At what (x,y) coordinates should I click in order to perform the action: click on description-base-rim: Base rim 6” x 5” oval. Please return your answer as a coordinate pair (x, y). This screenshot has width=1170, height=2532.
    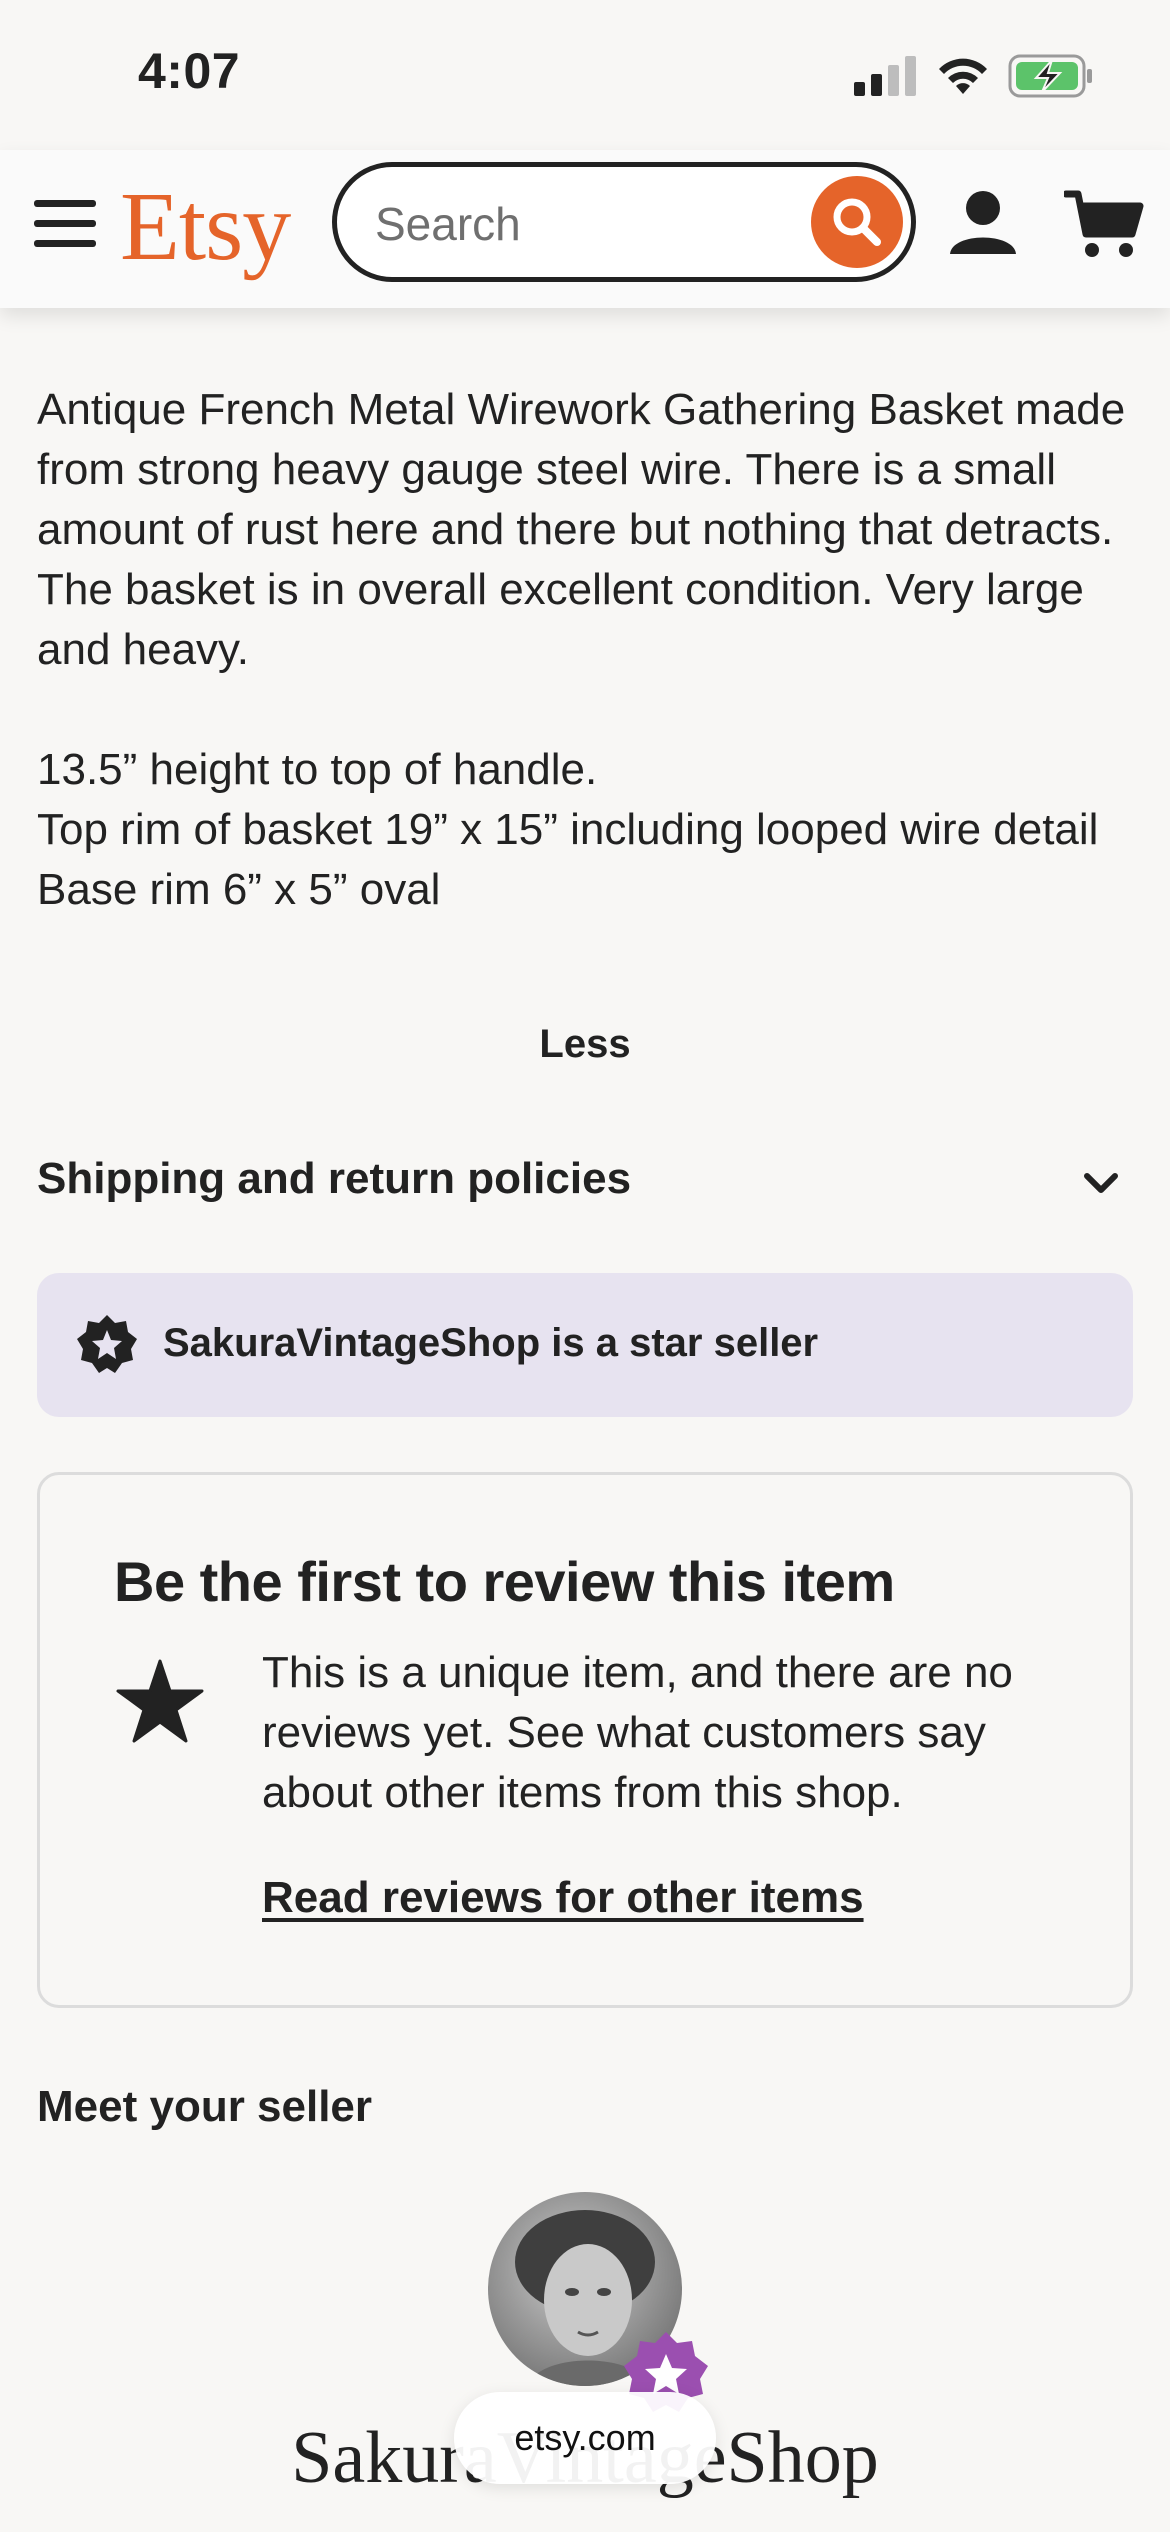
    Looking at the image, I should click on (239, 889).